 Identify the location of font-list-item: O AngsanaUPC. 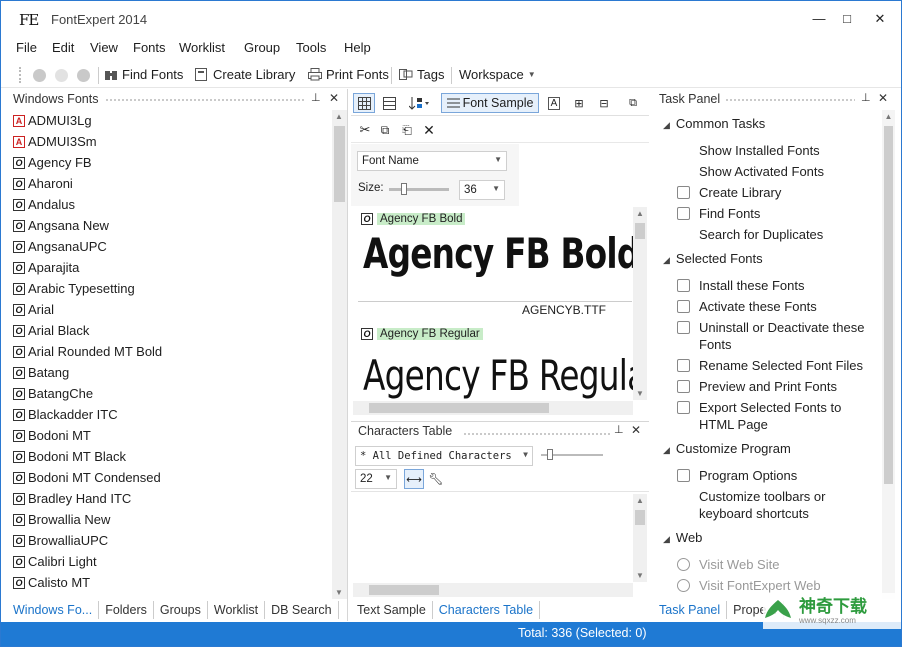
(169, 246).